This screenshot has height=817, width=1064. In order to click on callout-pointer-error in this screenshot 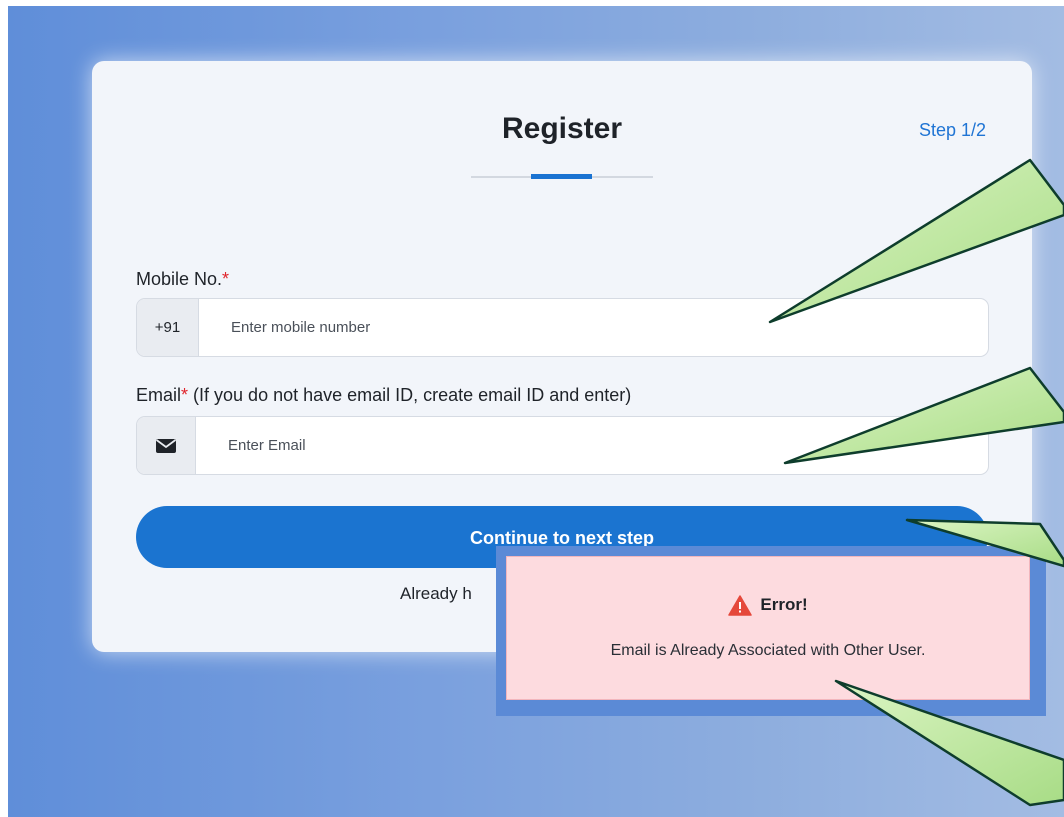, I will do `click(949, 743)`.